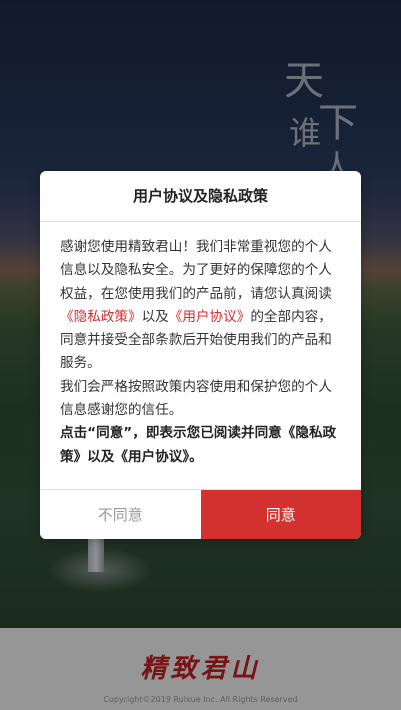  Describe the element at coordinates (200, 196) in the screenshot. I see `dialog-title: 用户协议及隐私政策` at that location.